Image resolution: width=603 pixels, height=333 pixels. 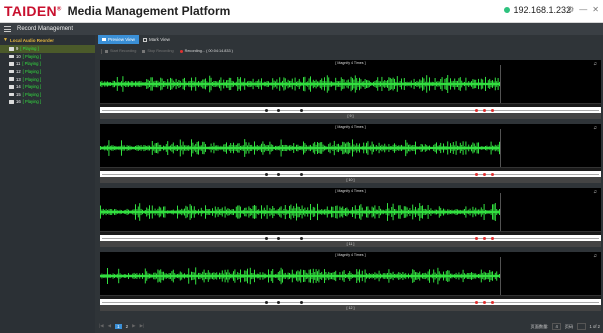 I want to click on channel-label: 15, so click(x=18, y=94).